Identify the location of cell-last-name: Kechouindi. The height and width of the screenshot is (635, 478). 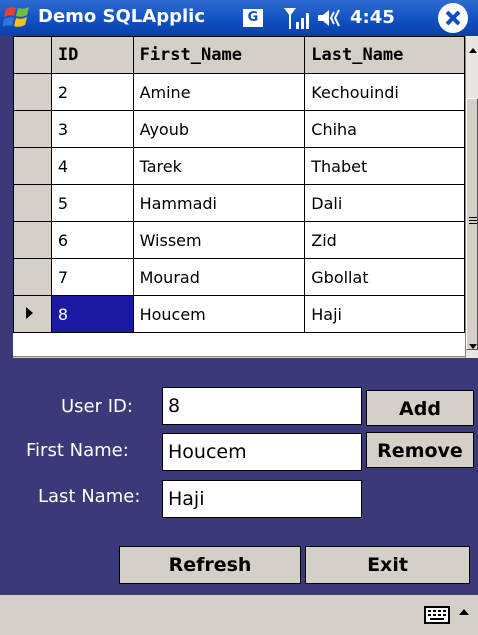
(384, 92).